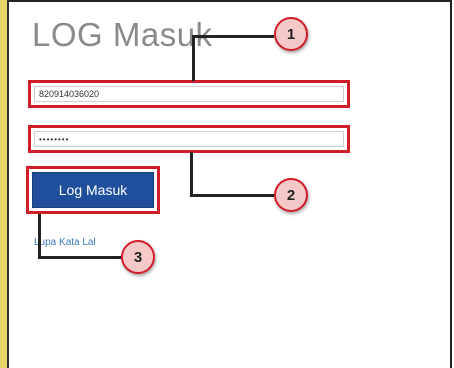 The image size is (454, 368). I want to click on window-edge, so click(4, 184).